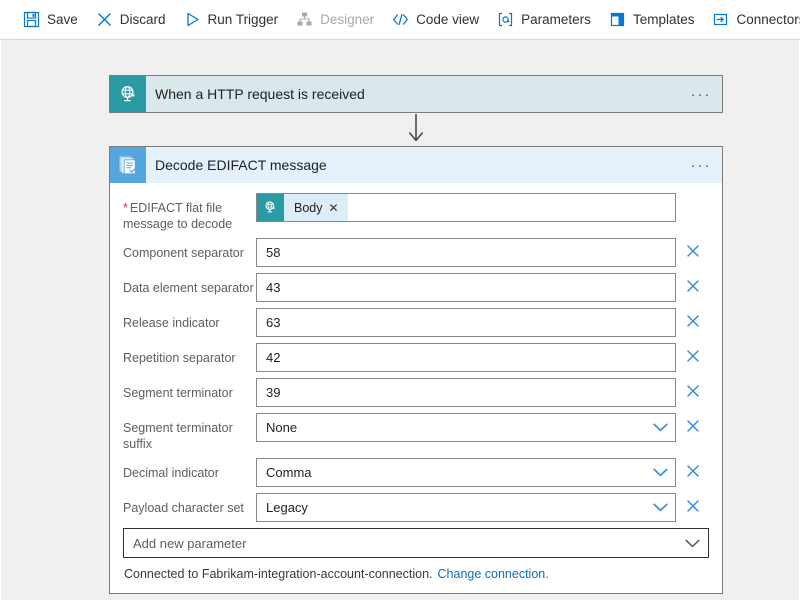 The height and width of the screenshot is (600, 800). I want to click on toolbar-item-discard-label: Discard, so click(142, 19).